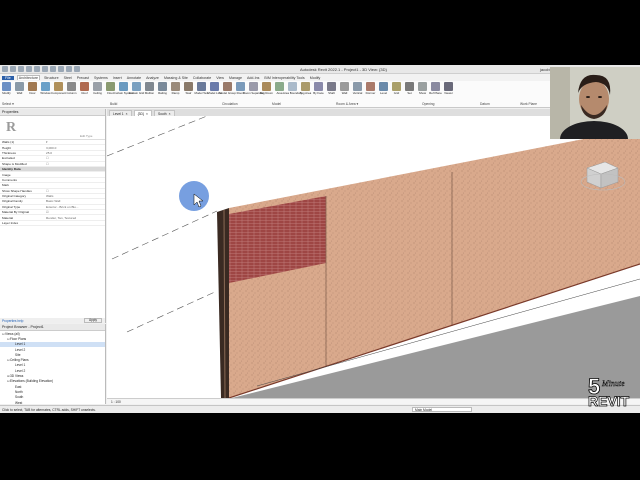  What do you see at coordinates (230, 104) in the screenshot?
I see `ribbon-panel-label: Circulation` at bounding box center [230, 104].